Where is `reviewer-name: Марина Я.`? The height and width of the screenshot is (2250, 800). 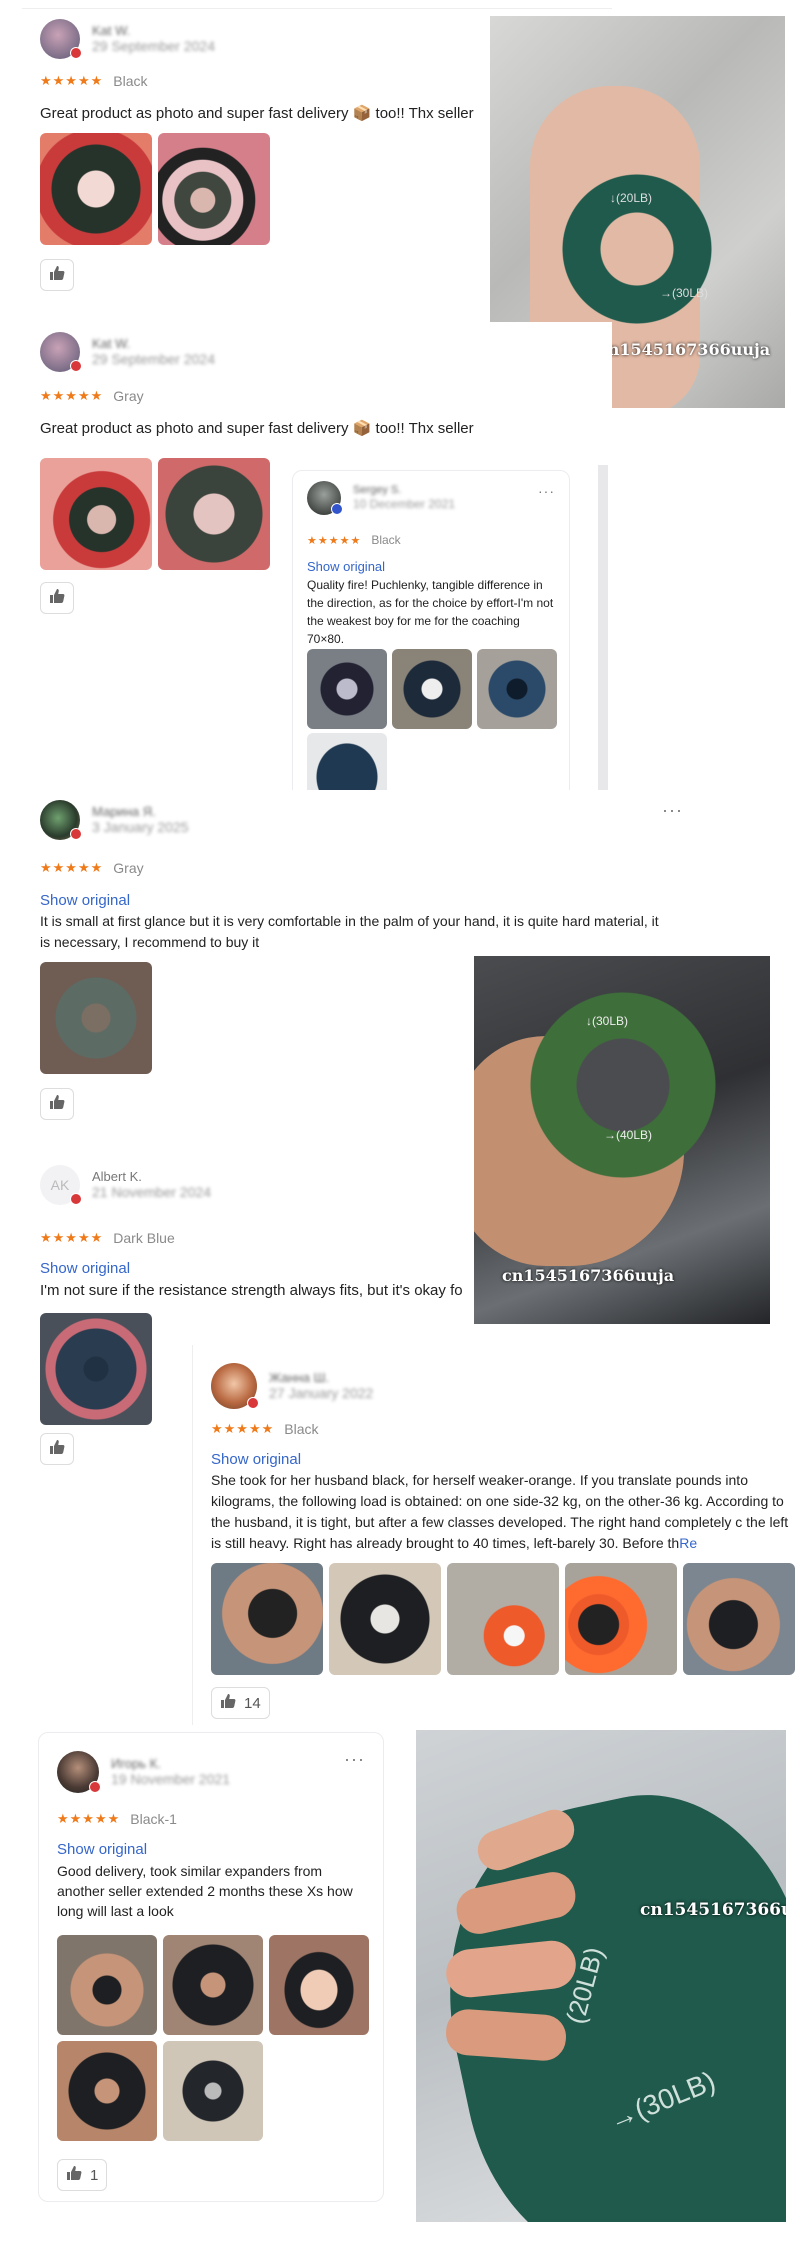
reviewer-name: Марина Я. is located at coordinates (124, 811).